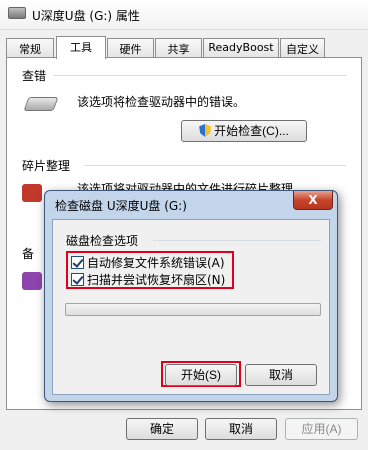  Describe the element at coordinates (201, 375) in the screenshot. I see `dialog-start-button: 开始(S)` at that location.